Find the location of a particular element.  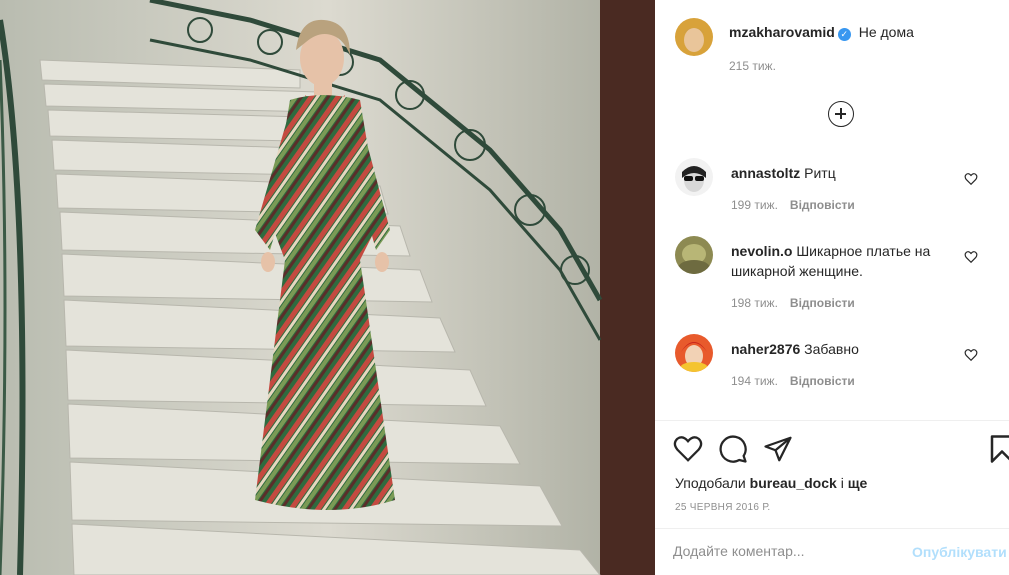

paper-plane-icon is located at coordinates (778, 449).